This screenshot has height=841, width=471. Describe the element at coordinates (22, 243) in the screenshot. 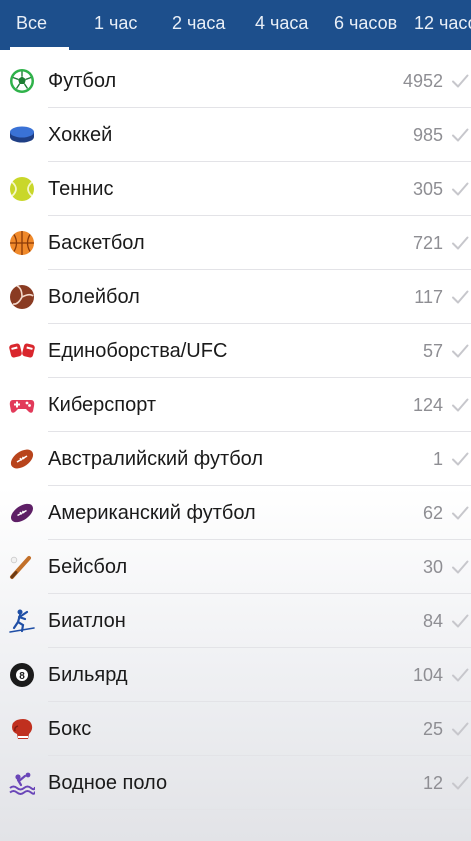

I see `basketball-icon` at that location.